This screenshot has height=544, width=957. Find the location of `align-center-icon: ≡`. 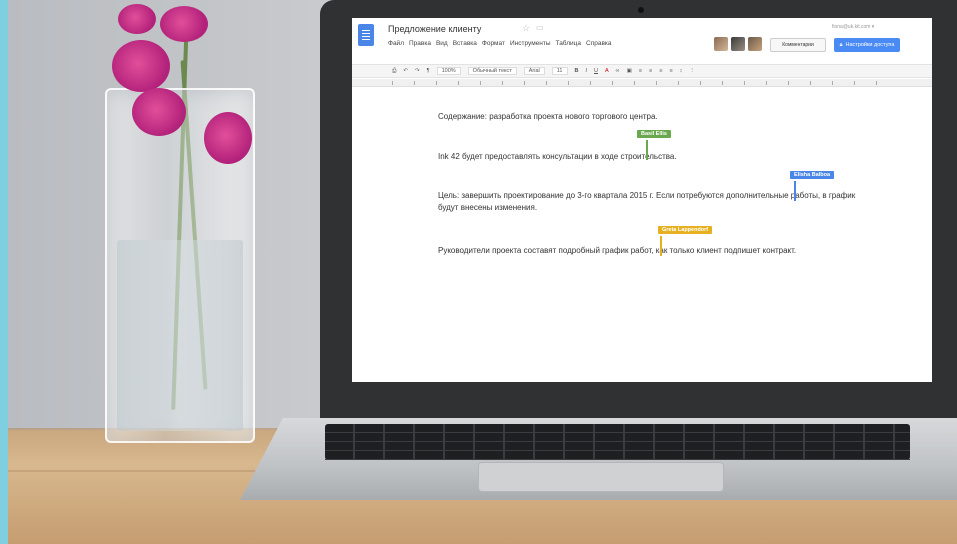

align-center-icon: ≡ is located at coordinates (650, 71).